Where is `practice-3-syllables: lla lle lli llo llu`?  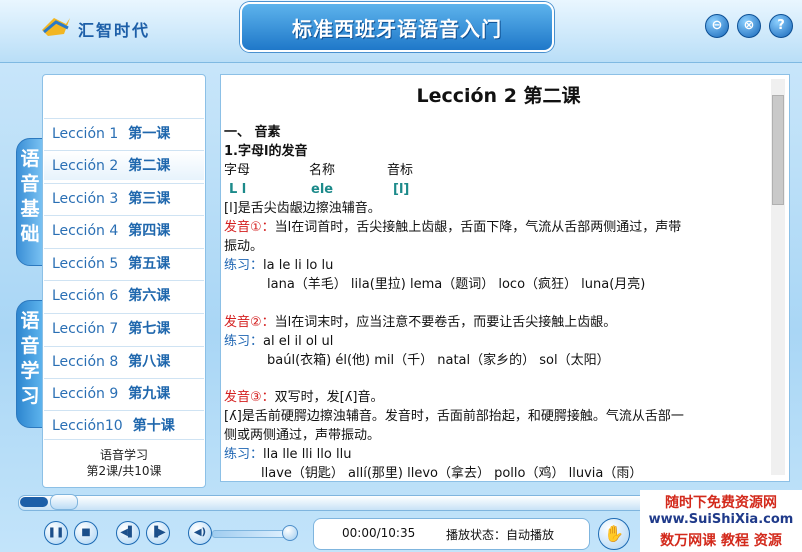
practice-3-syllables: lla lle lli llo llu is located at coordinates (307, 454).